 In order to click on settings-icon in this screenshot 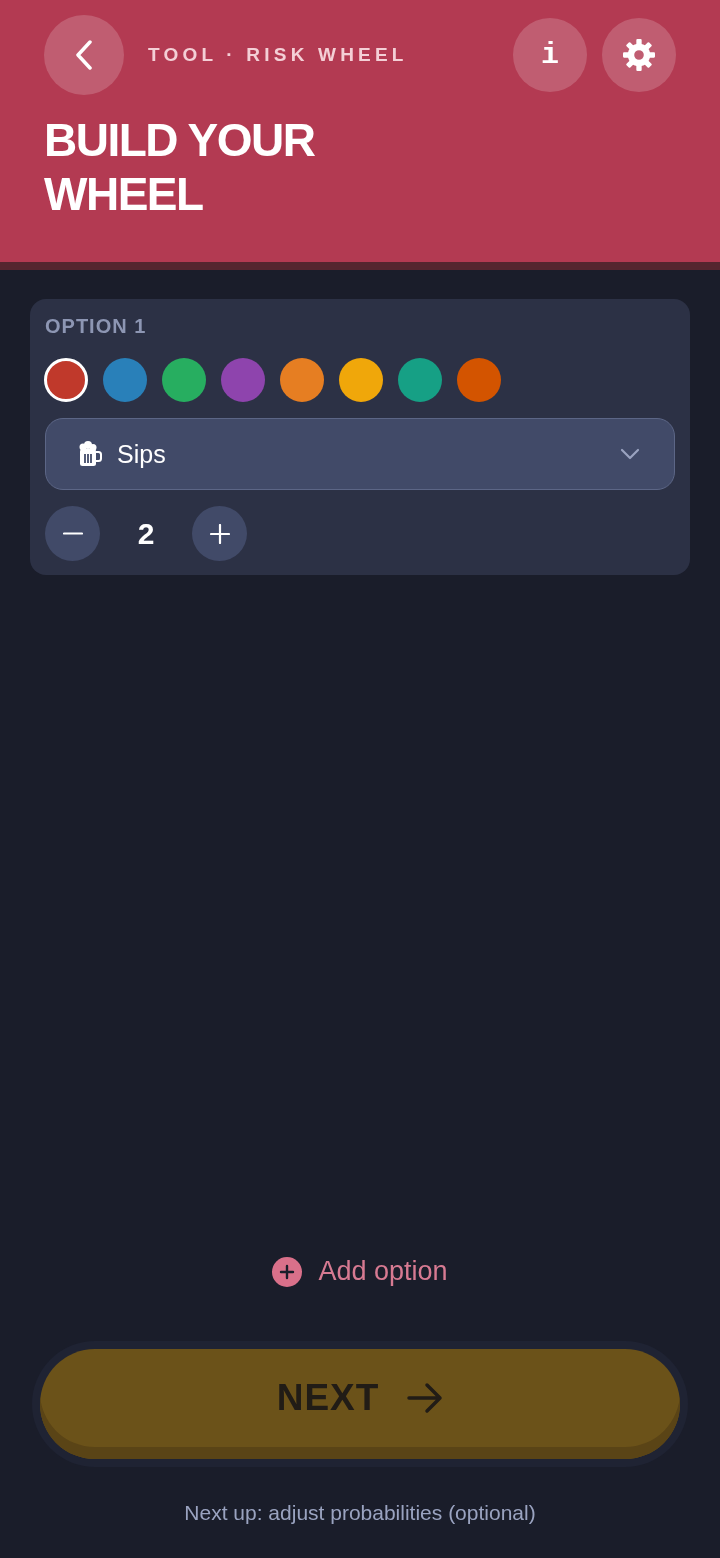, I will do `click(639, 55)`.